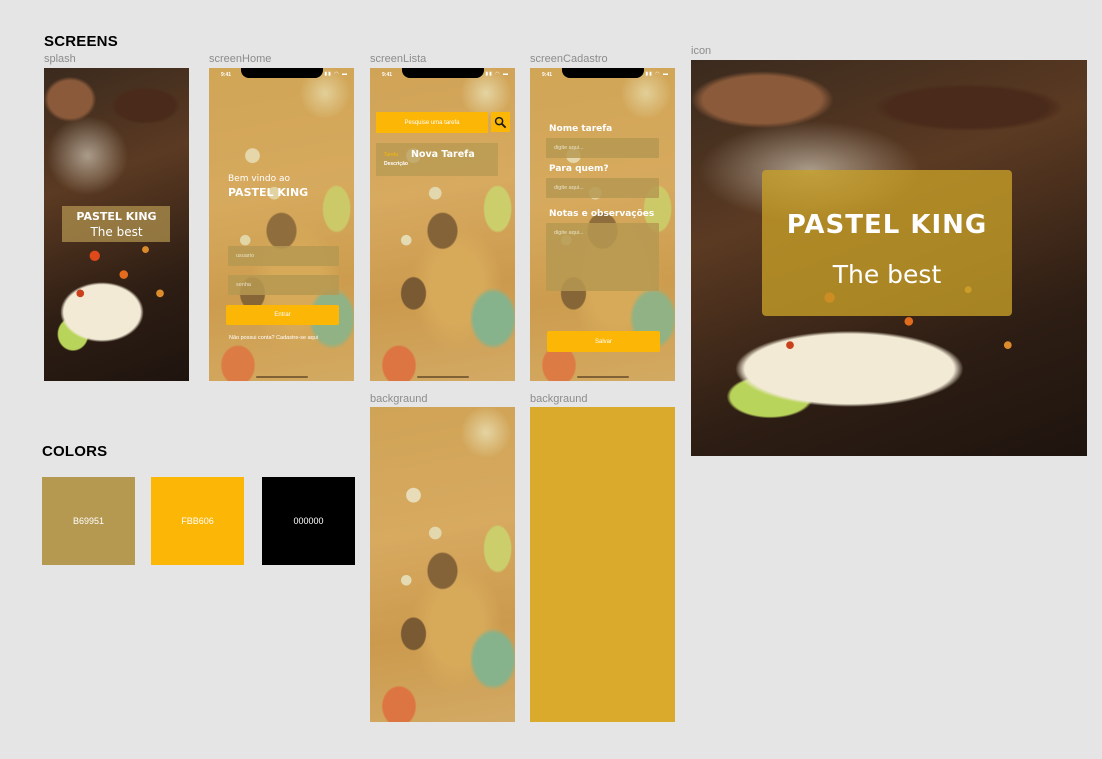 The width and height of the screenshot is (1102, 759). I want to click on color-swatch-000000: 000000, so click(308, 521).